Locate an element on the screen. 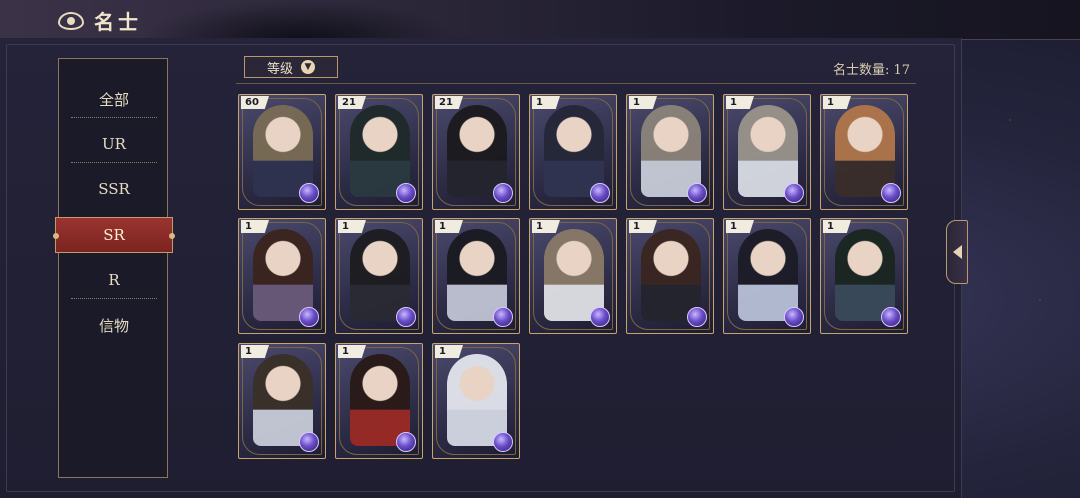 The width and height of the screenshot is (1080, 498). menu-item-token: 信物 is located at coordinates (114, 325).